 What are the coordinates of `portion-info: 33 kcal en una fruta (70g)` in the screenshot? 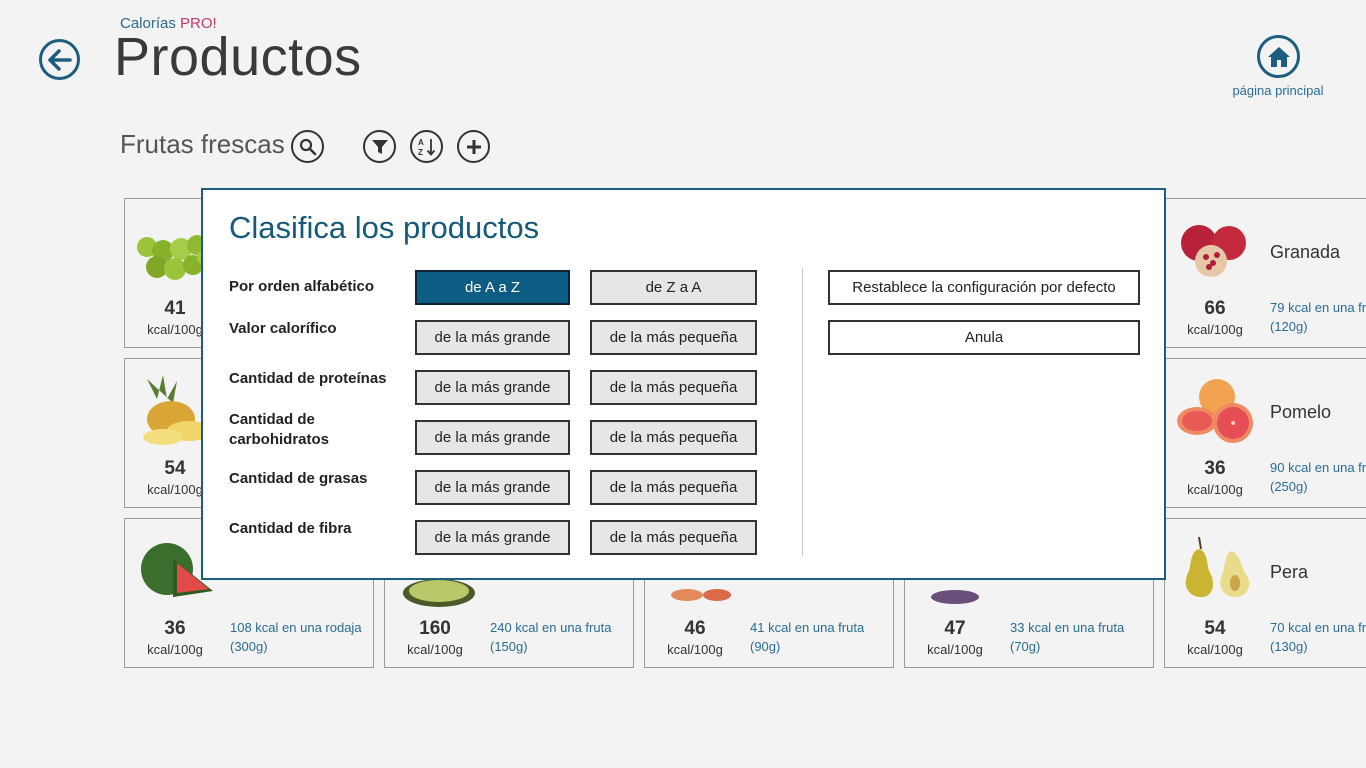 It's located at (1082, 637).